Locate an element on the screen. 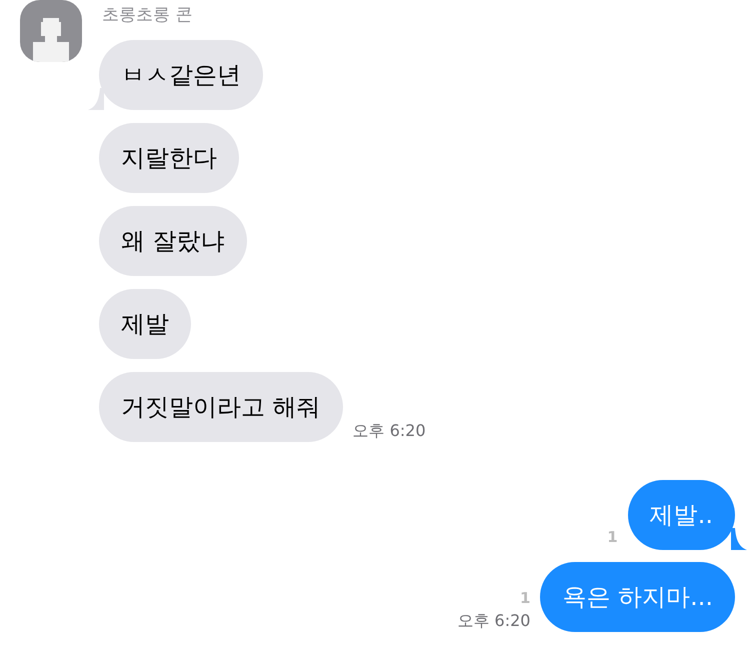  avatar is located at coordinates (51, 31).